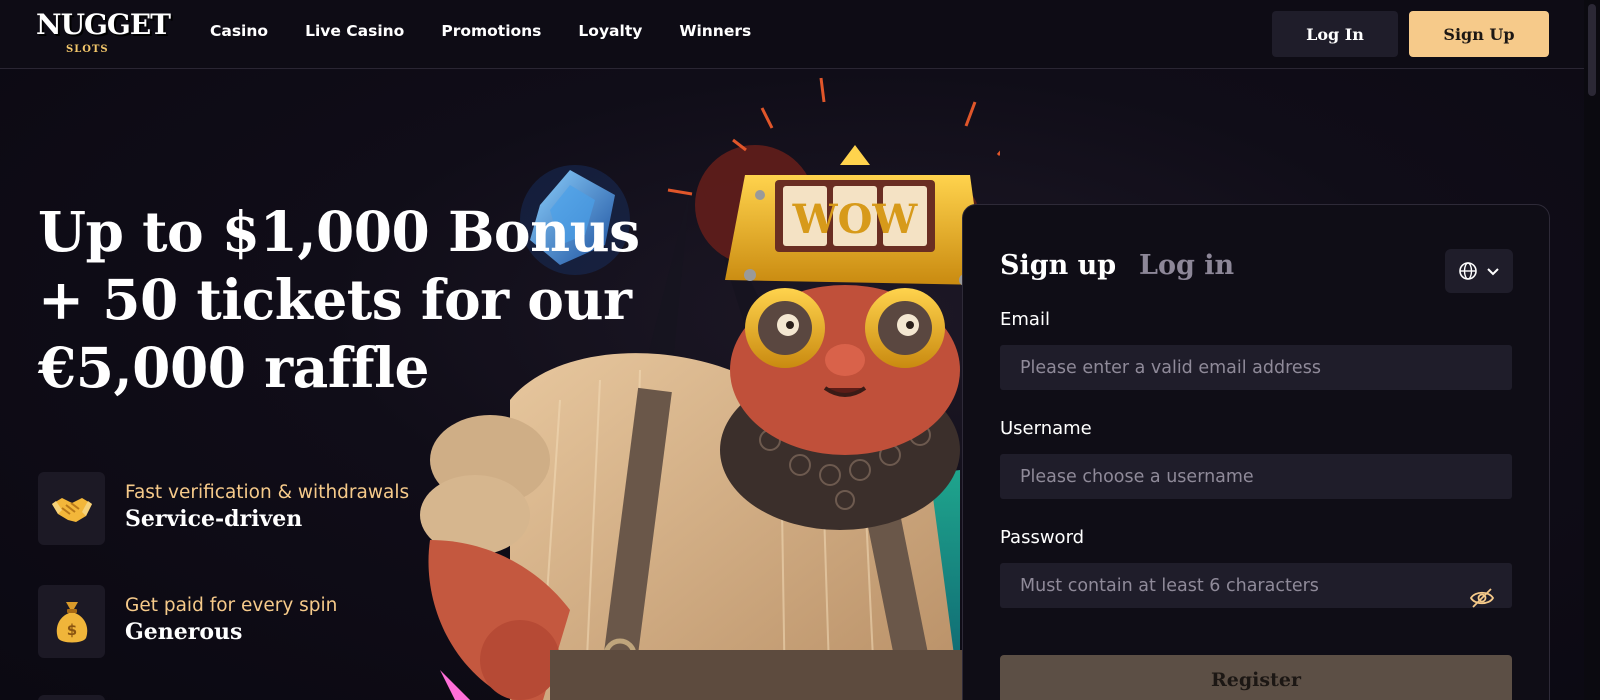 This screenshot has height=700, width=1600. I want to click on username-label: Username, so click(1046, 428).